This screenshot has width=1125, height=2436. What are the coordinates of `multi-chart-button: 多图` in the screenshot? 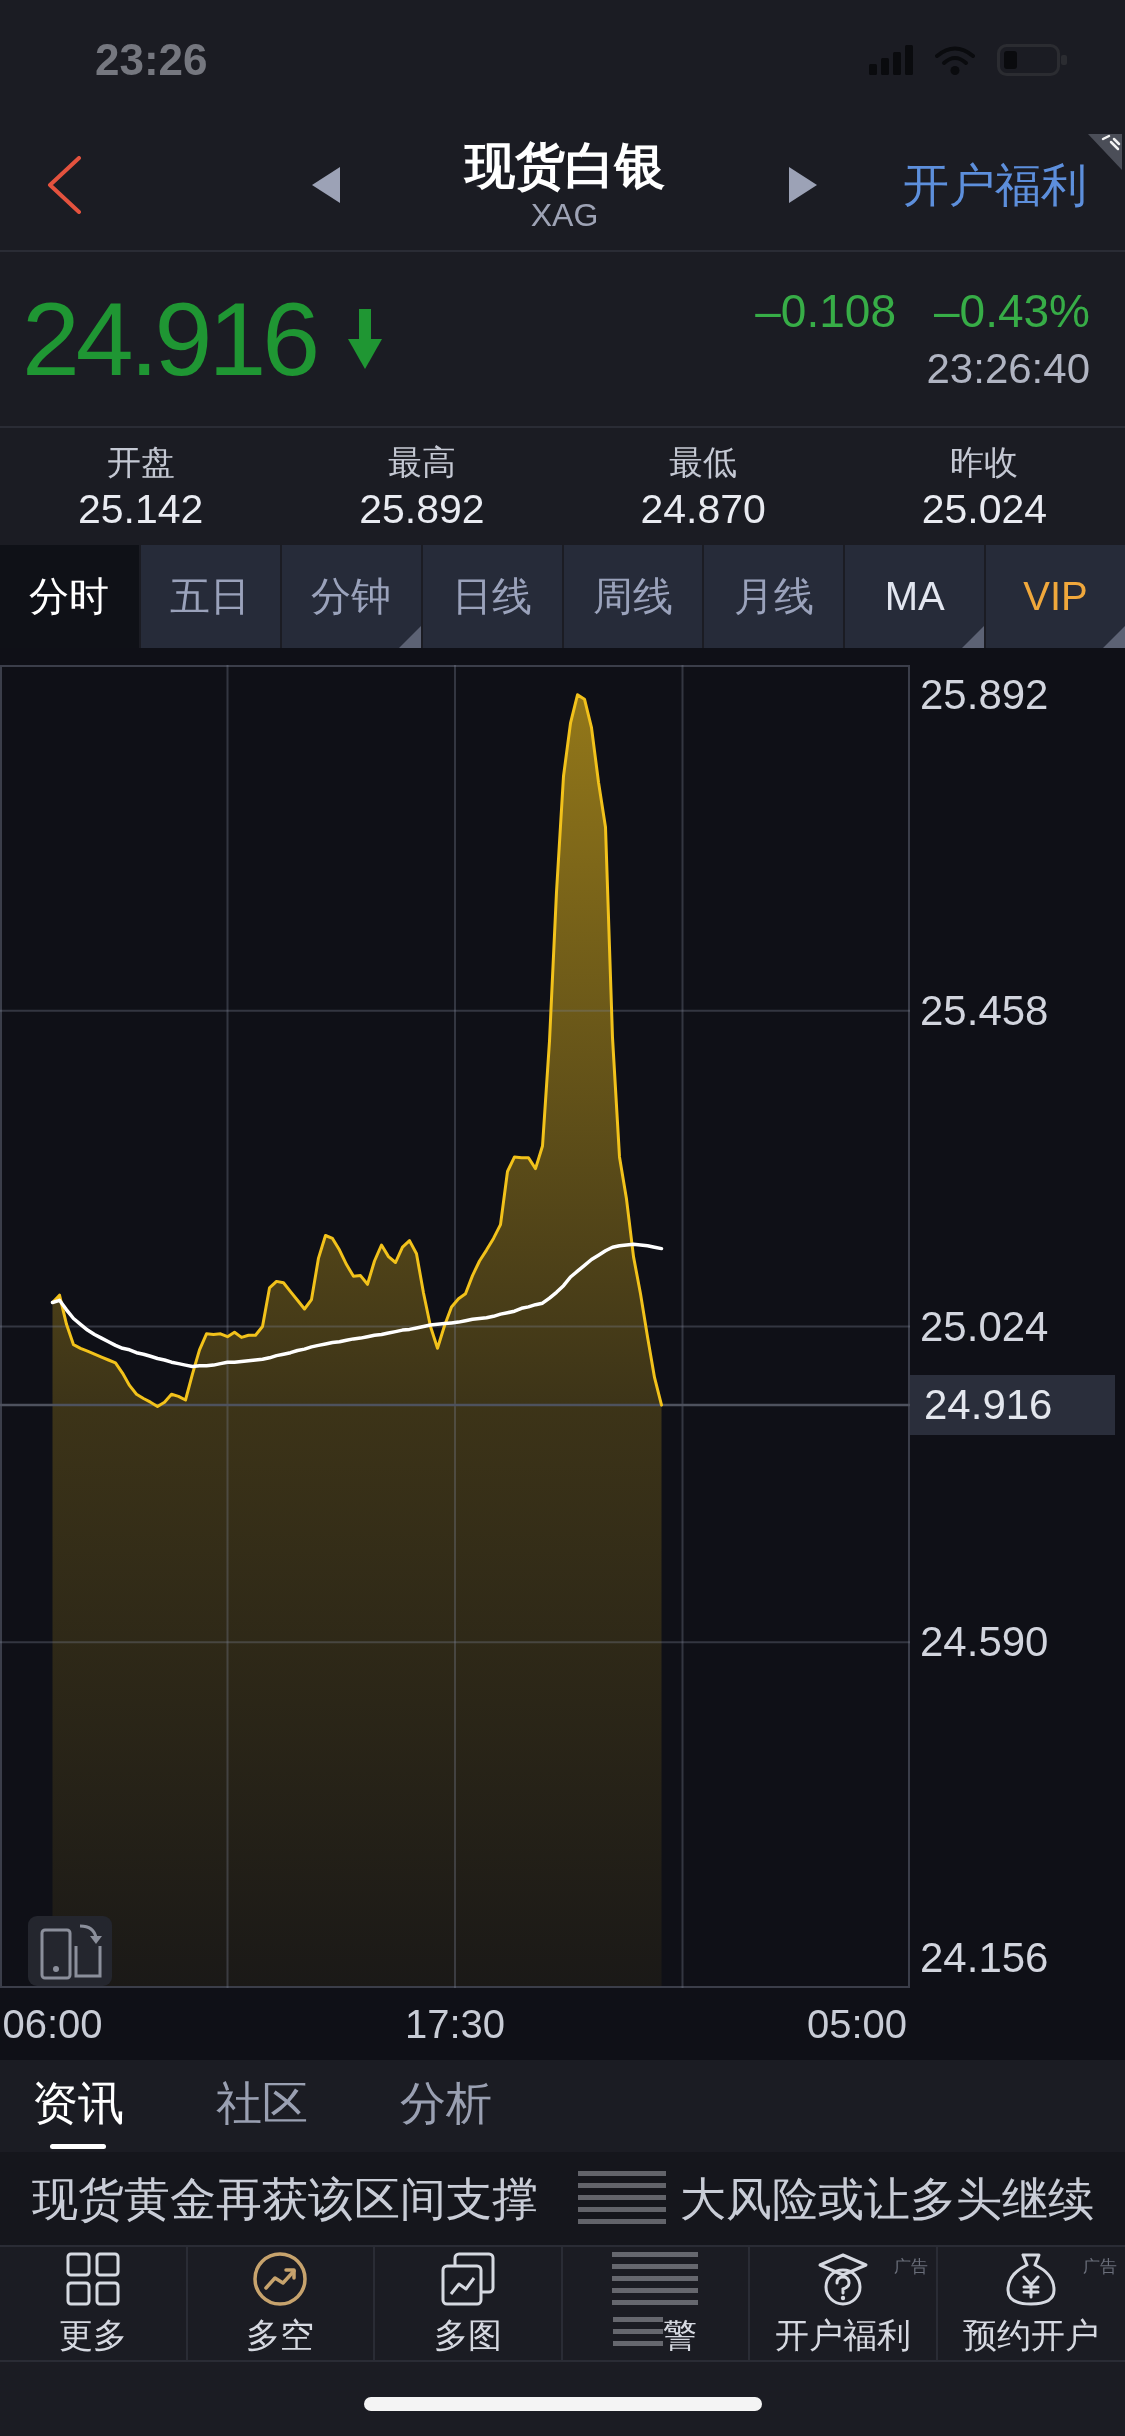 It's located at (468, 2303).